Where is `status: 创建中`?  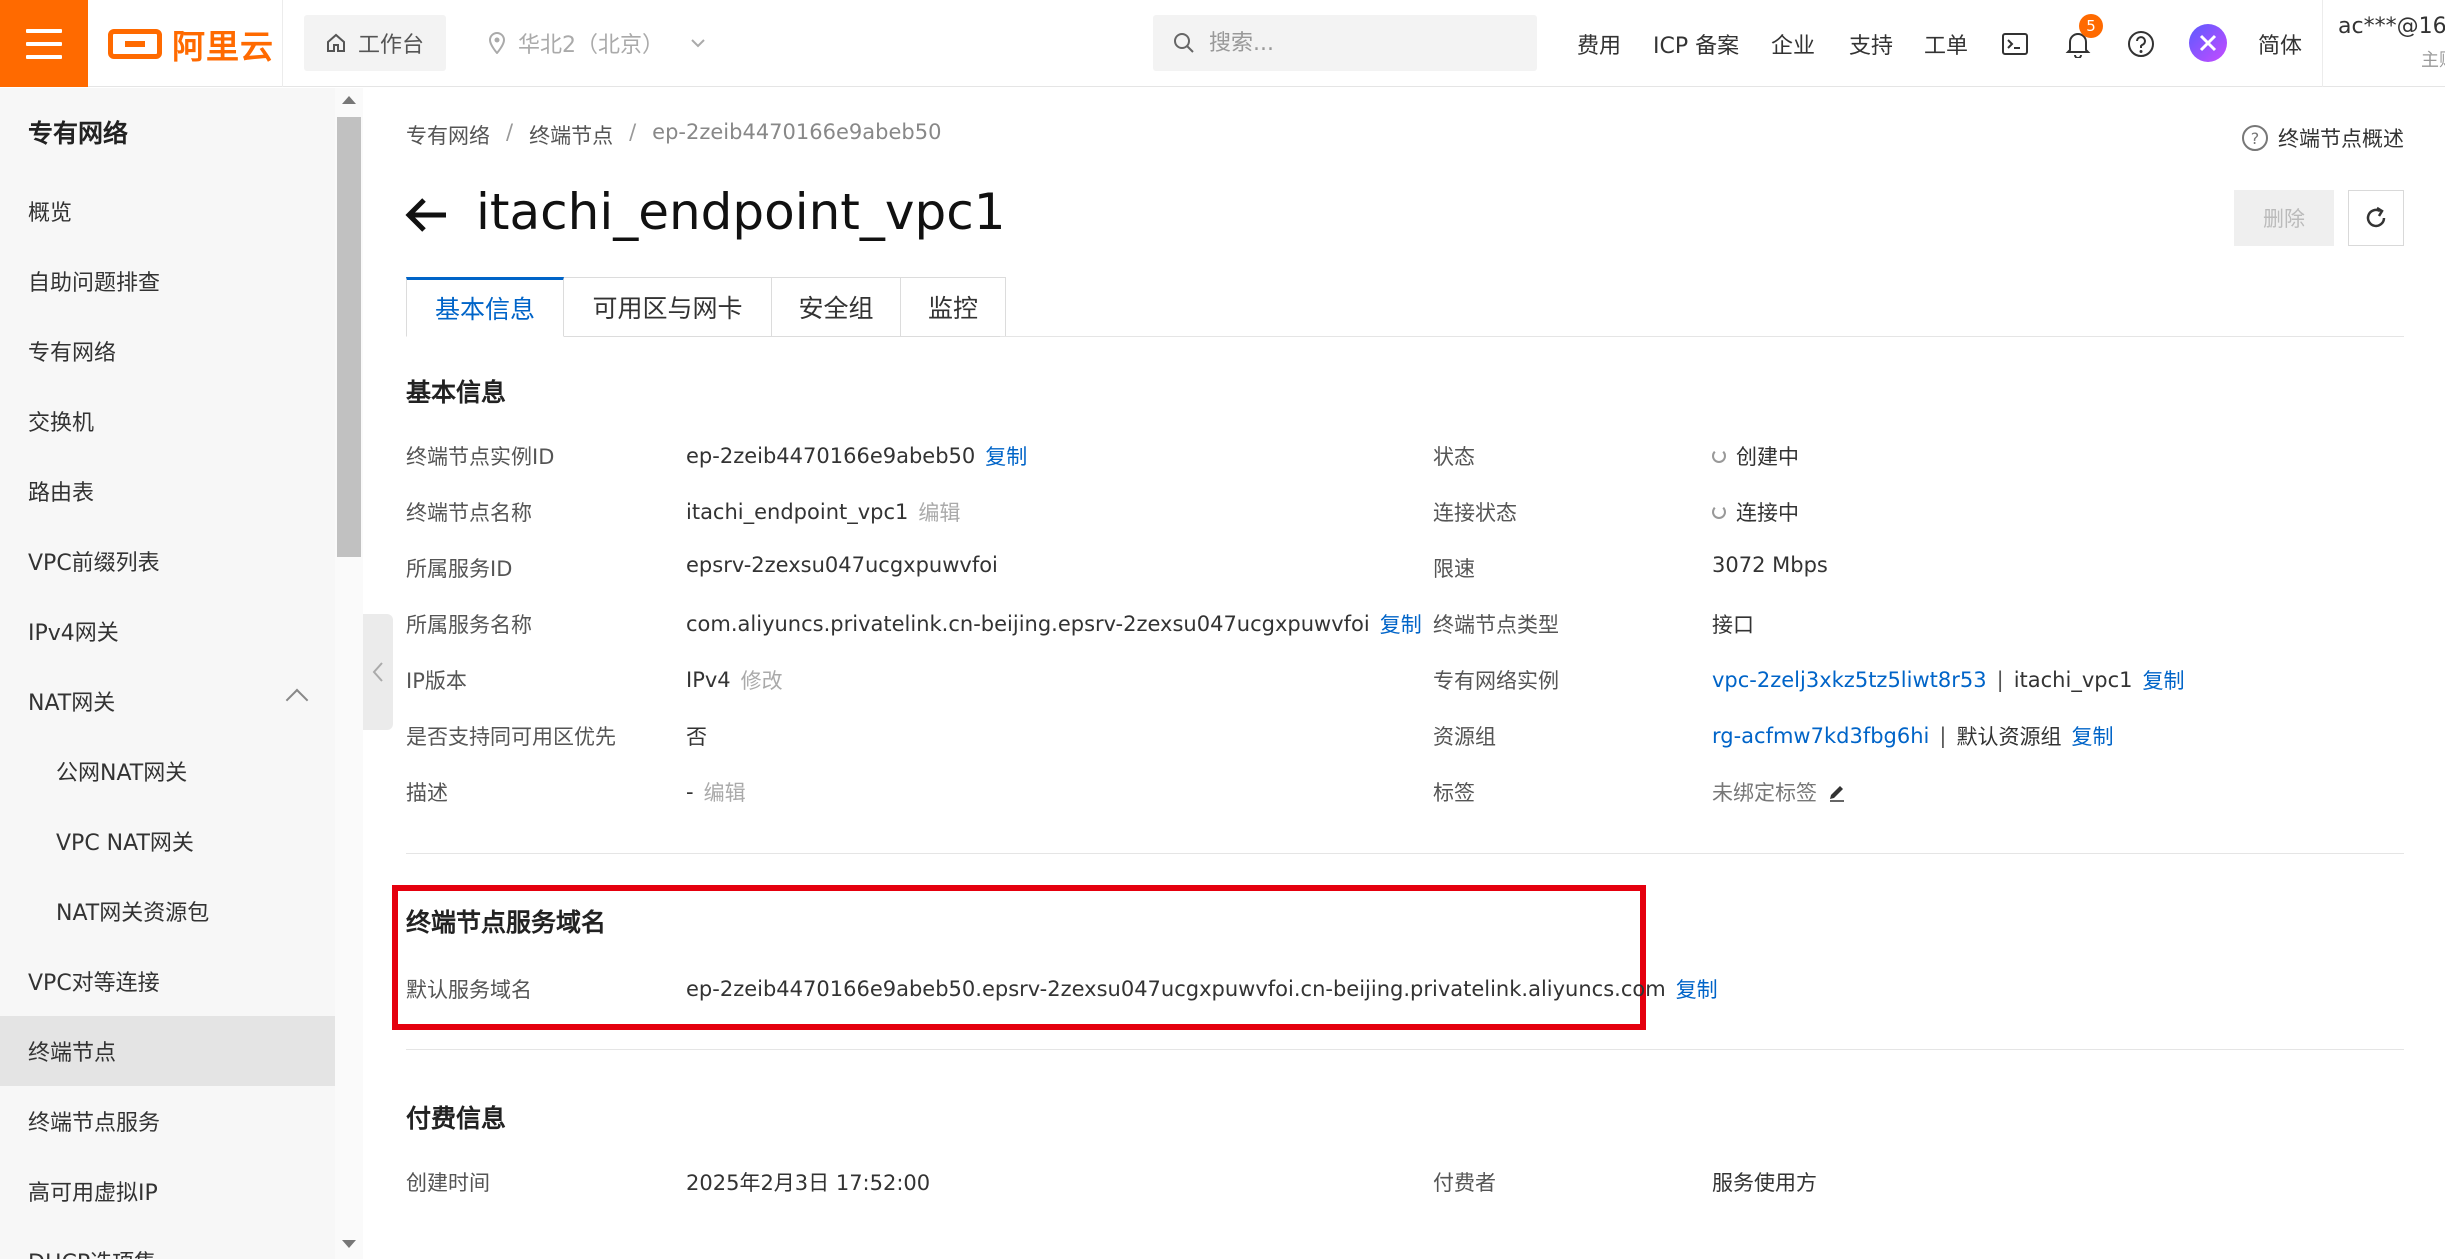 status: 创建中 is located at coordinates (1767, 457).